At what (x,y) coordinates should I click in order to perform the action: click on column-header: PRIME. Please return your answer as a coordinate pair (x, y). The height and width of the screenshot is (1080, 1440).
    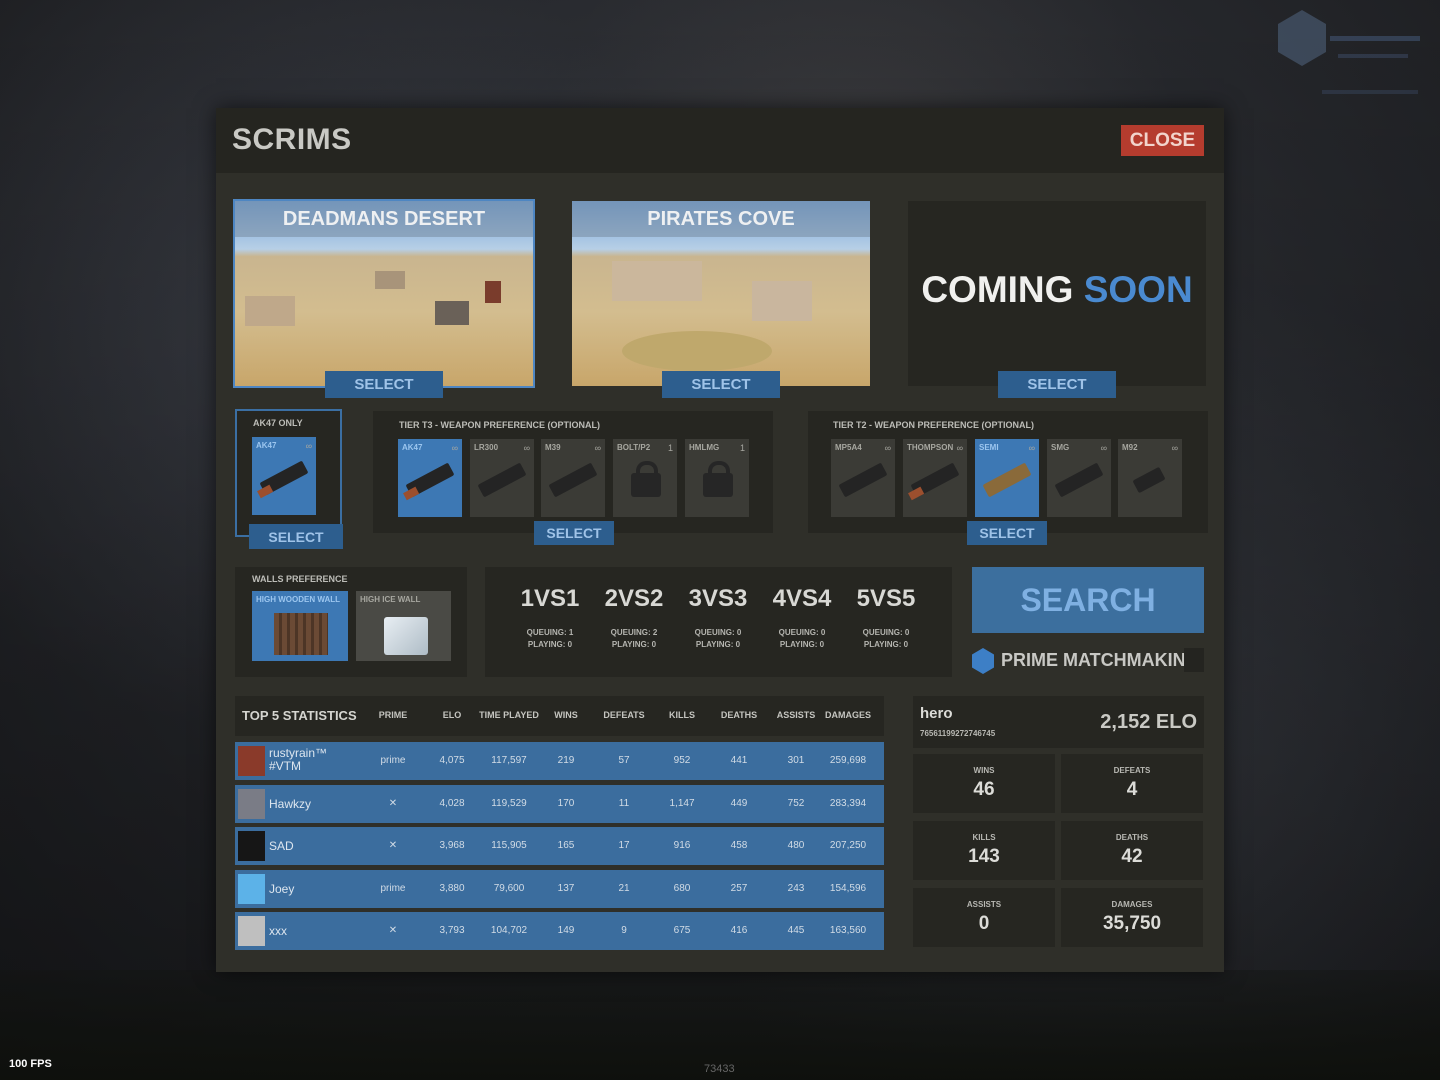
    Looking at the image, I should click on (393, 715).